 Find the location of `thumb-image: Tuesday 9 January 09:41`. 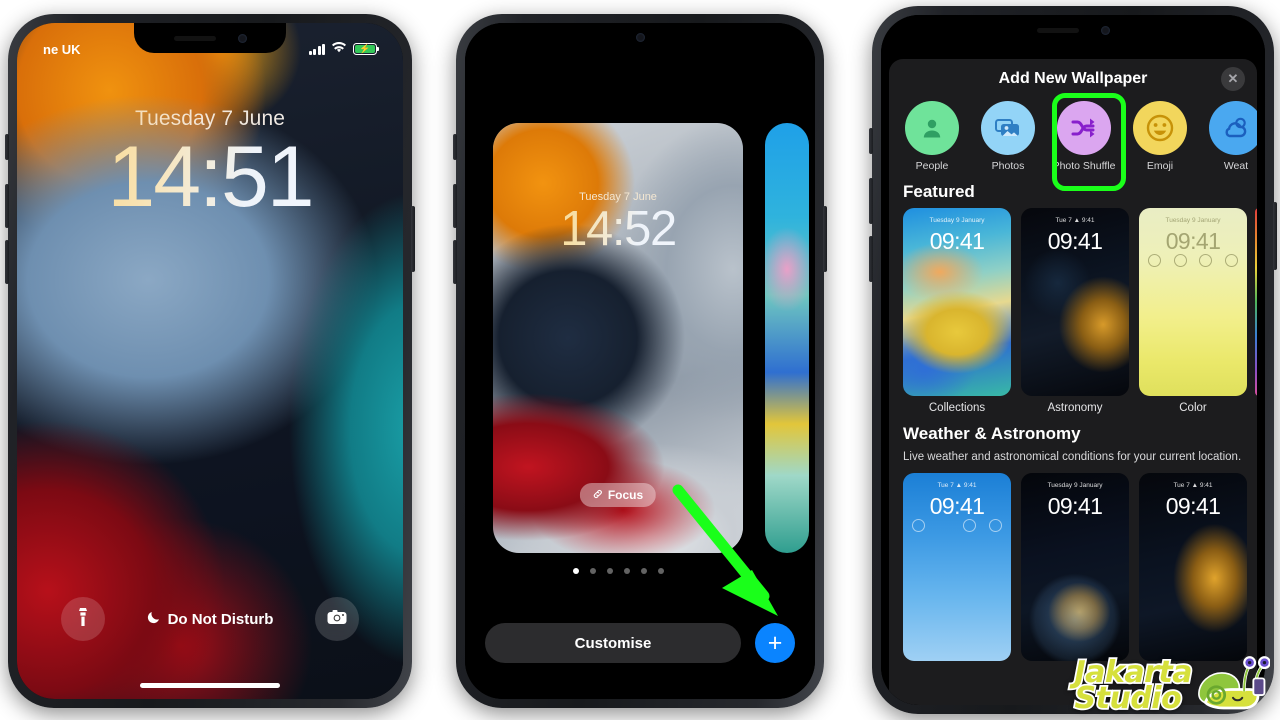

thumb-image: Tuesday 9 January 09:41 is located at coordinates (1193, 302).